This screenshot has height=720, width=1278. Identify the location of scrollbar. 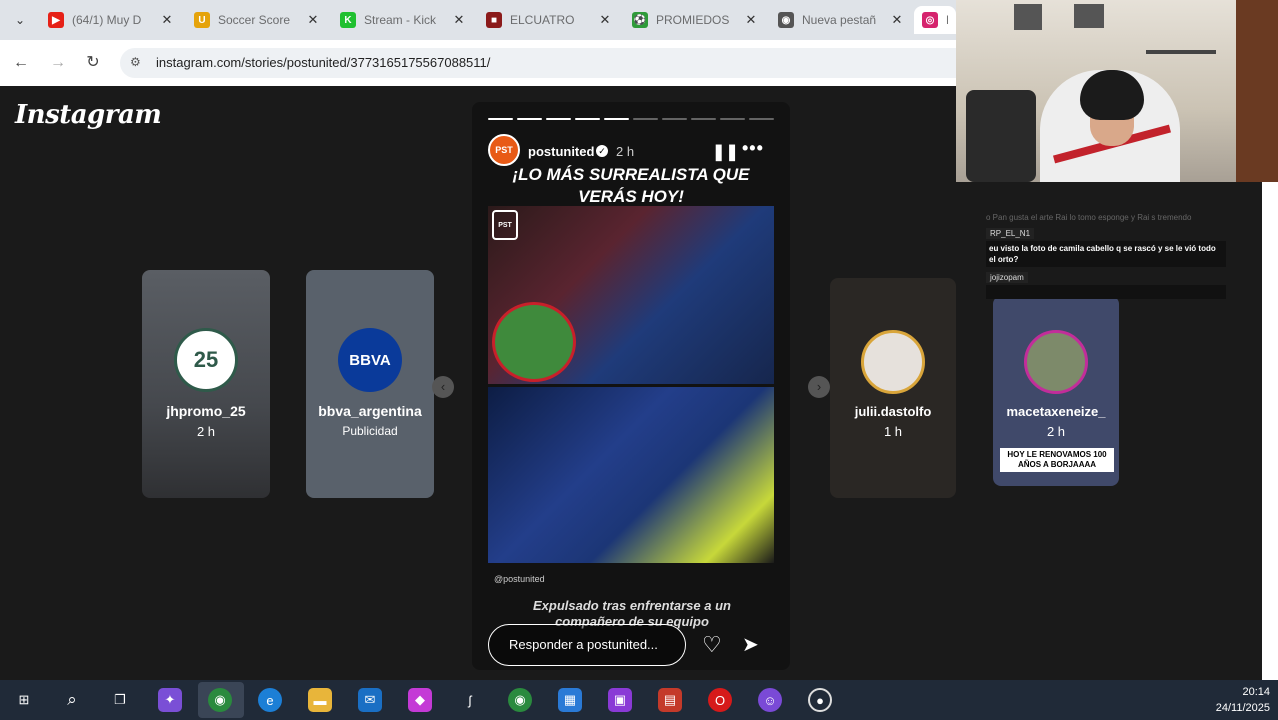
(1270, 431).